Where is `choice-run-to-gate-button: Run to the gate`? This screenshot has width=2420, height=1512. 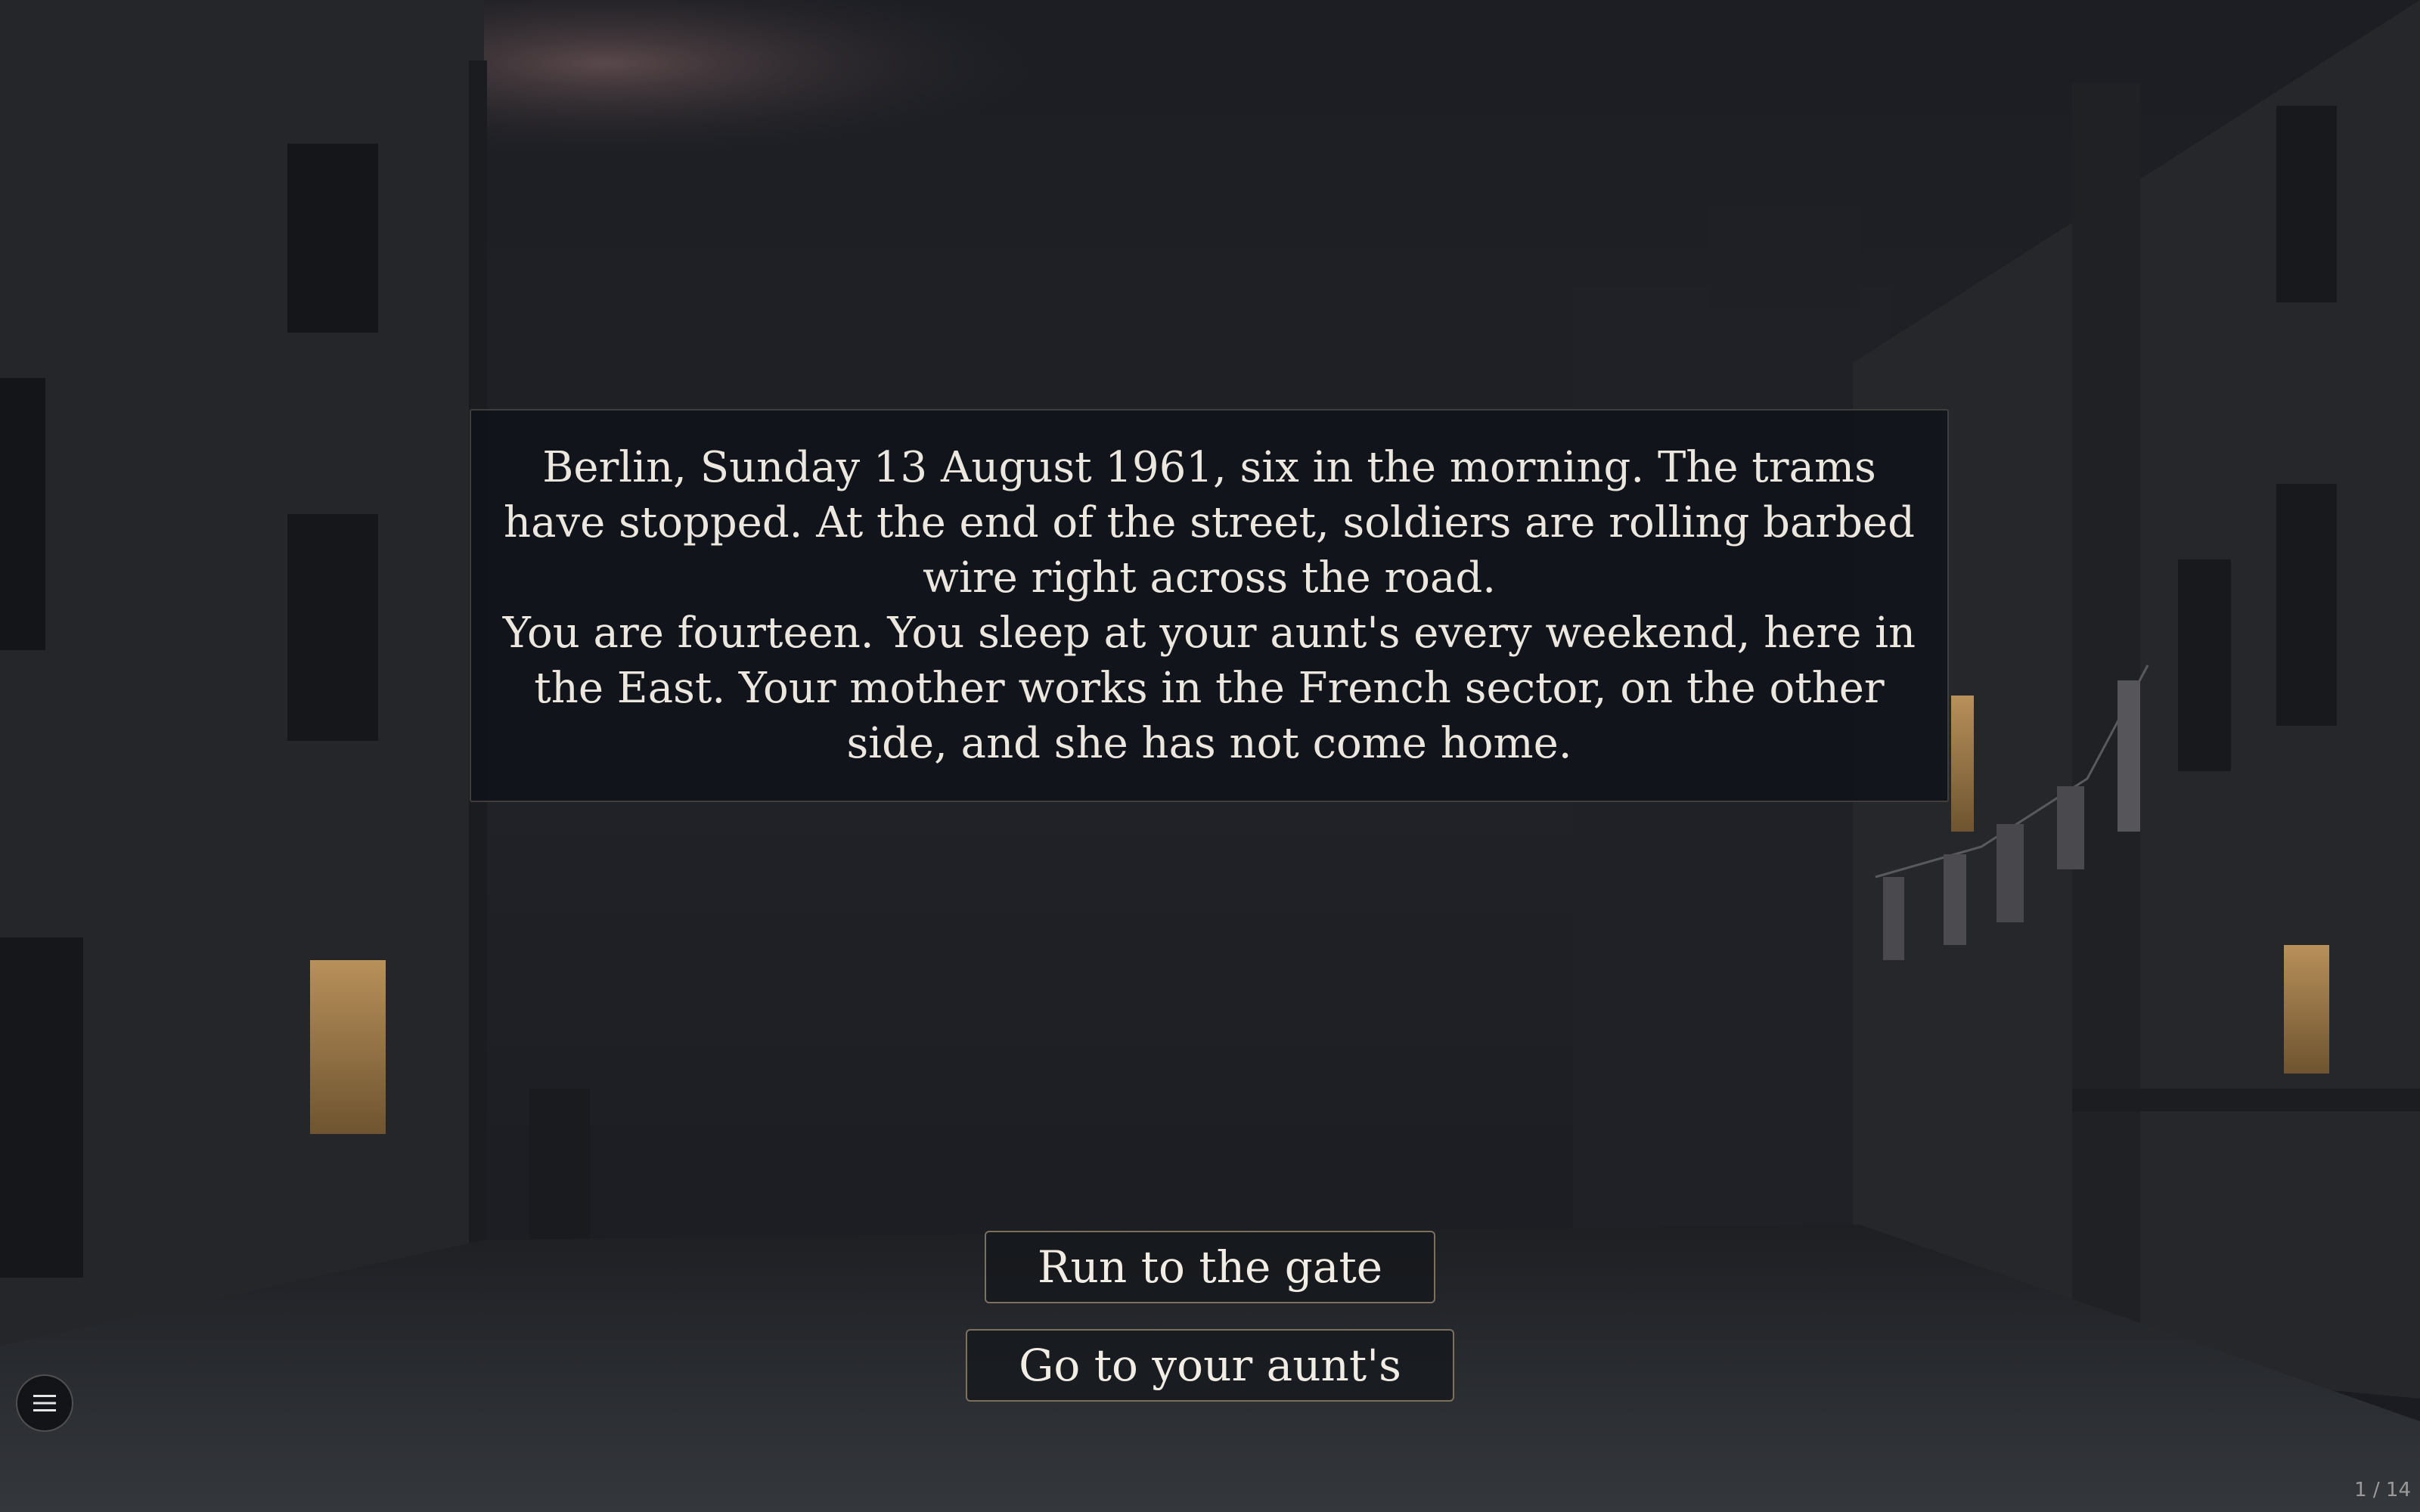 choice-run-to-gate-button: Run to the gate is located at coordinates (1210, 1267).